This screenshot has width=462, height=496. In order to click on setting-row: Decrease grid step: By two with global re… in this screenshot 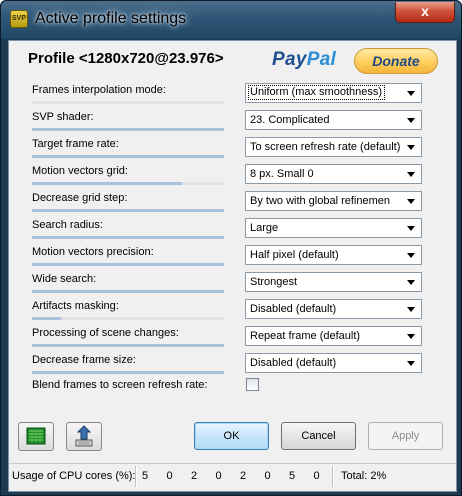, I will do `click(232, 202)`.